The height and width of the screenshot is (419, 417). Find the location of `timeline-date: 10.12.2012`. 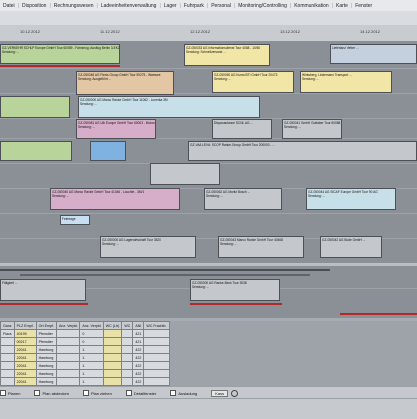

timeline-date: 10.12.2012 is located at coordinates (30, 31).